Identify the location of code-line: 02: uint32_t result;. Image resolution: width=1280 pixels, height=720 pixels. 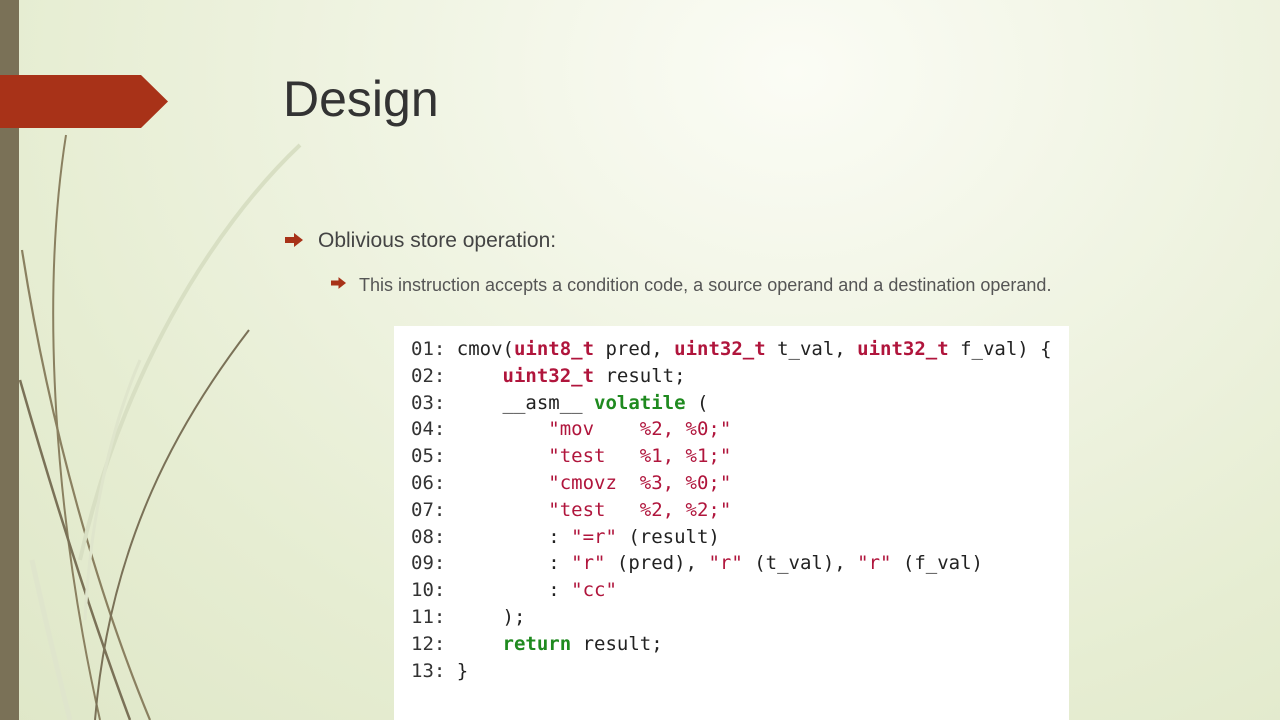
(548, 376).